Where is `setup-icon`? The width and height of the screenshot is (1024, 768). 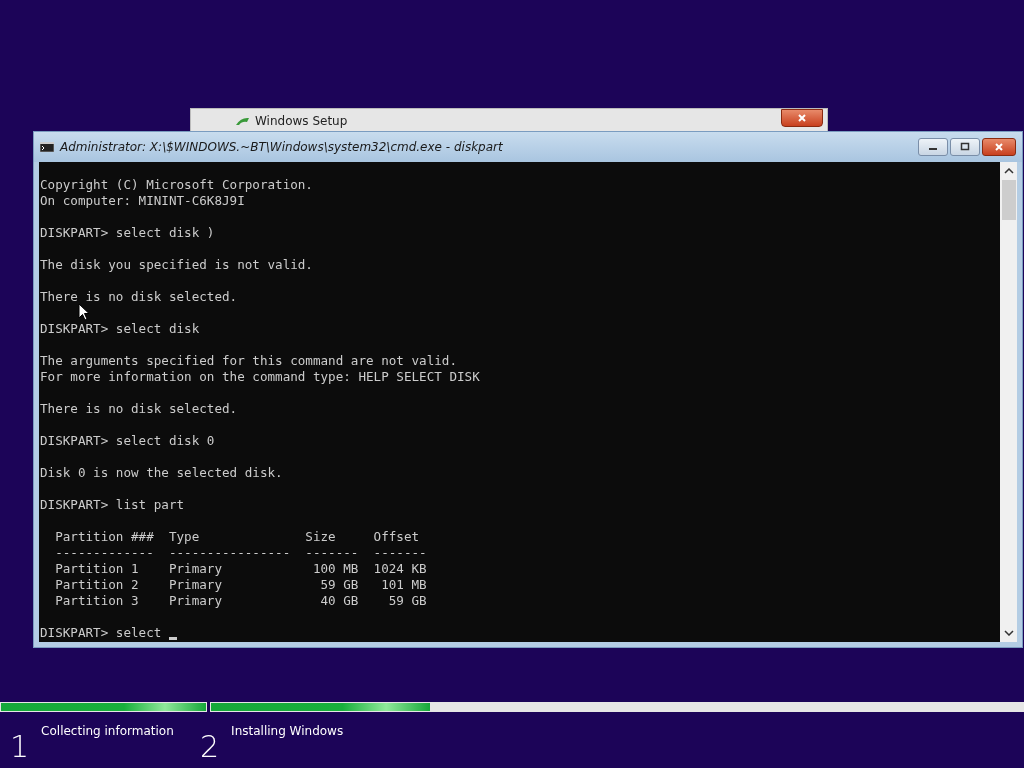 setup-icon is located at coordinates (243, 121).